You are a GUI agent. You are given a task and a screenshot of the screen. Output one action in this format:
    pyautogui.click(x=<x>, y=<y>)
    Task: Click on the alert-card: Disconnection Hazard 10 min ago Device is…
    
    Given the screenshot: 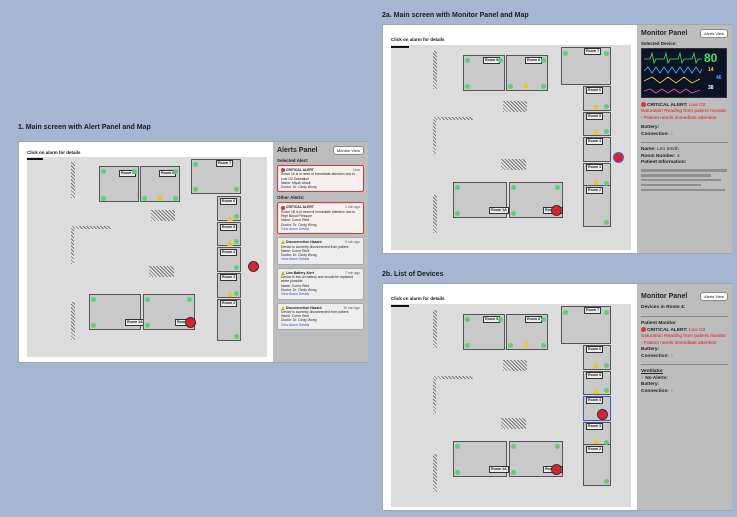 What is the action you would take?
    pyautogui.click(x=320, y=316)
    